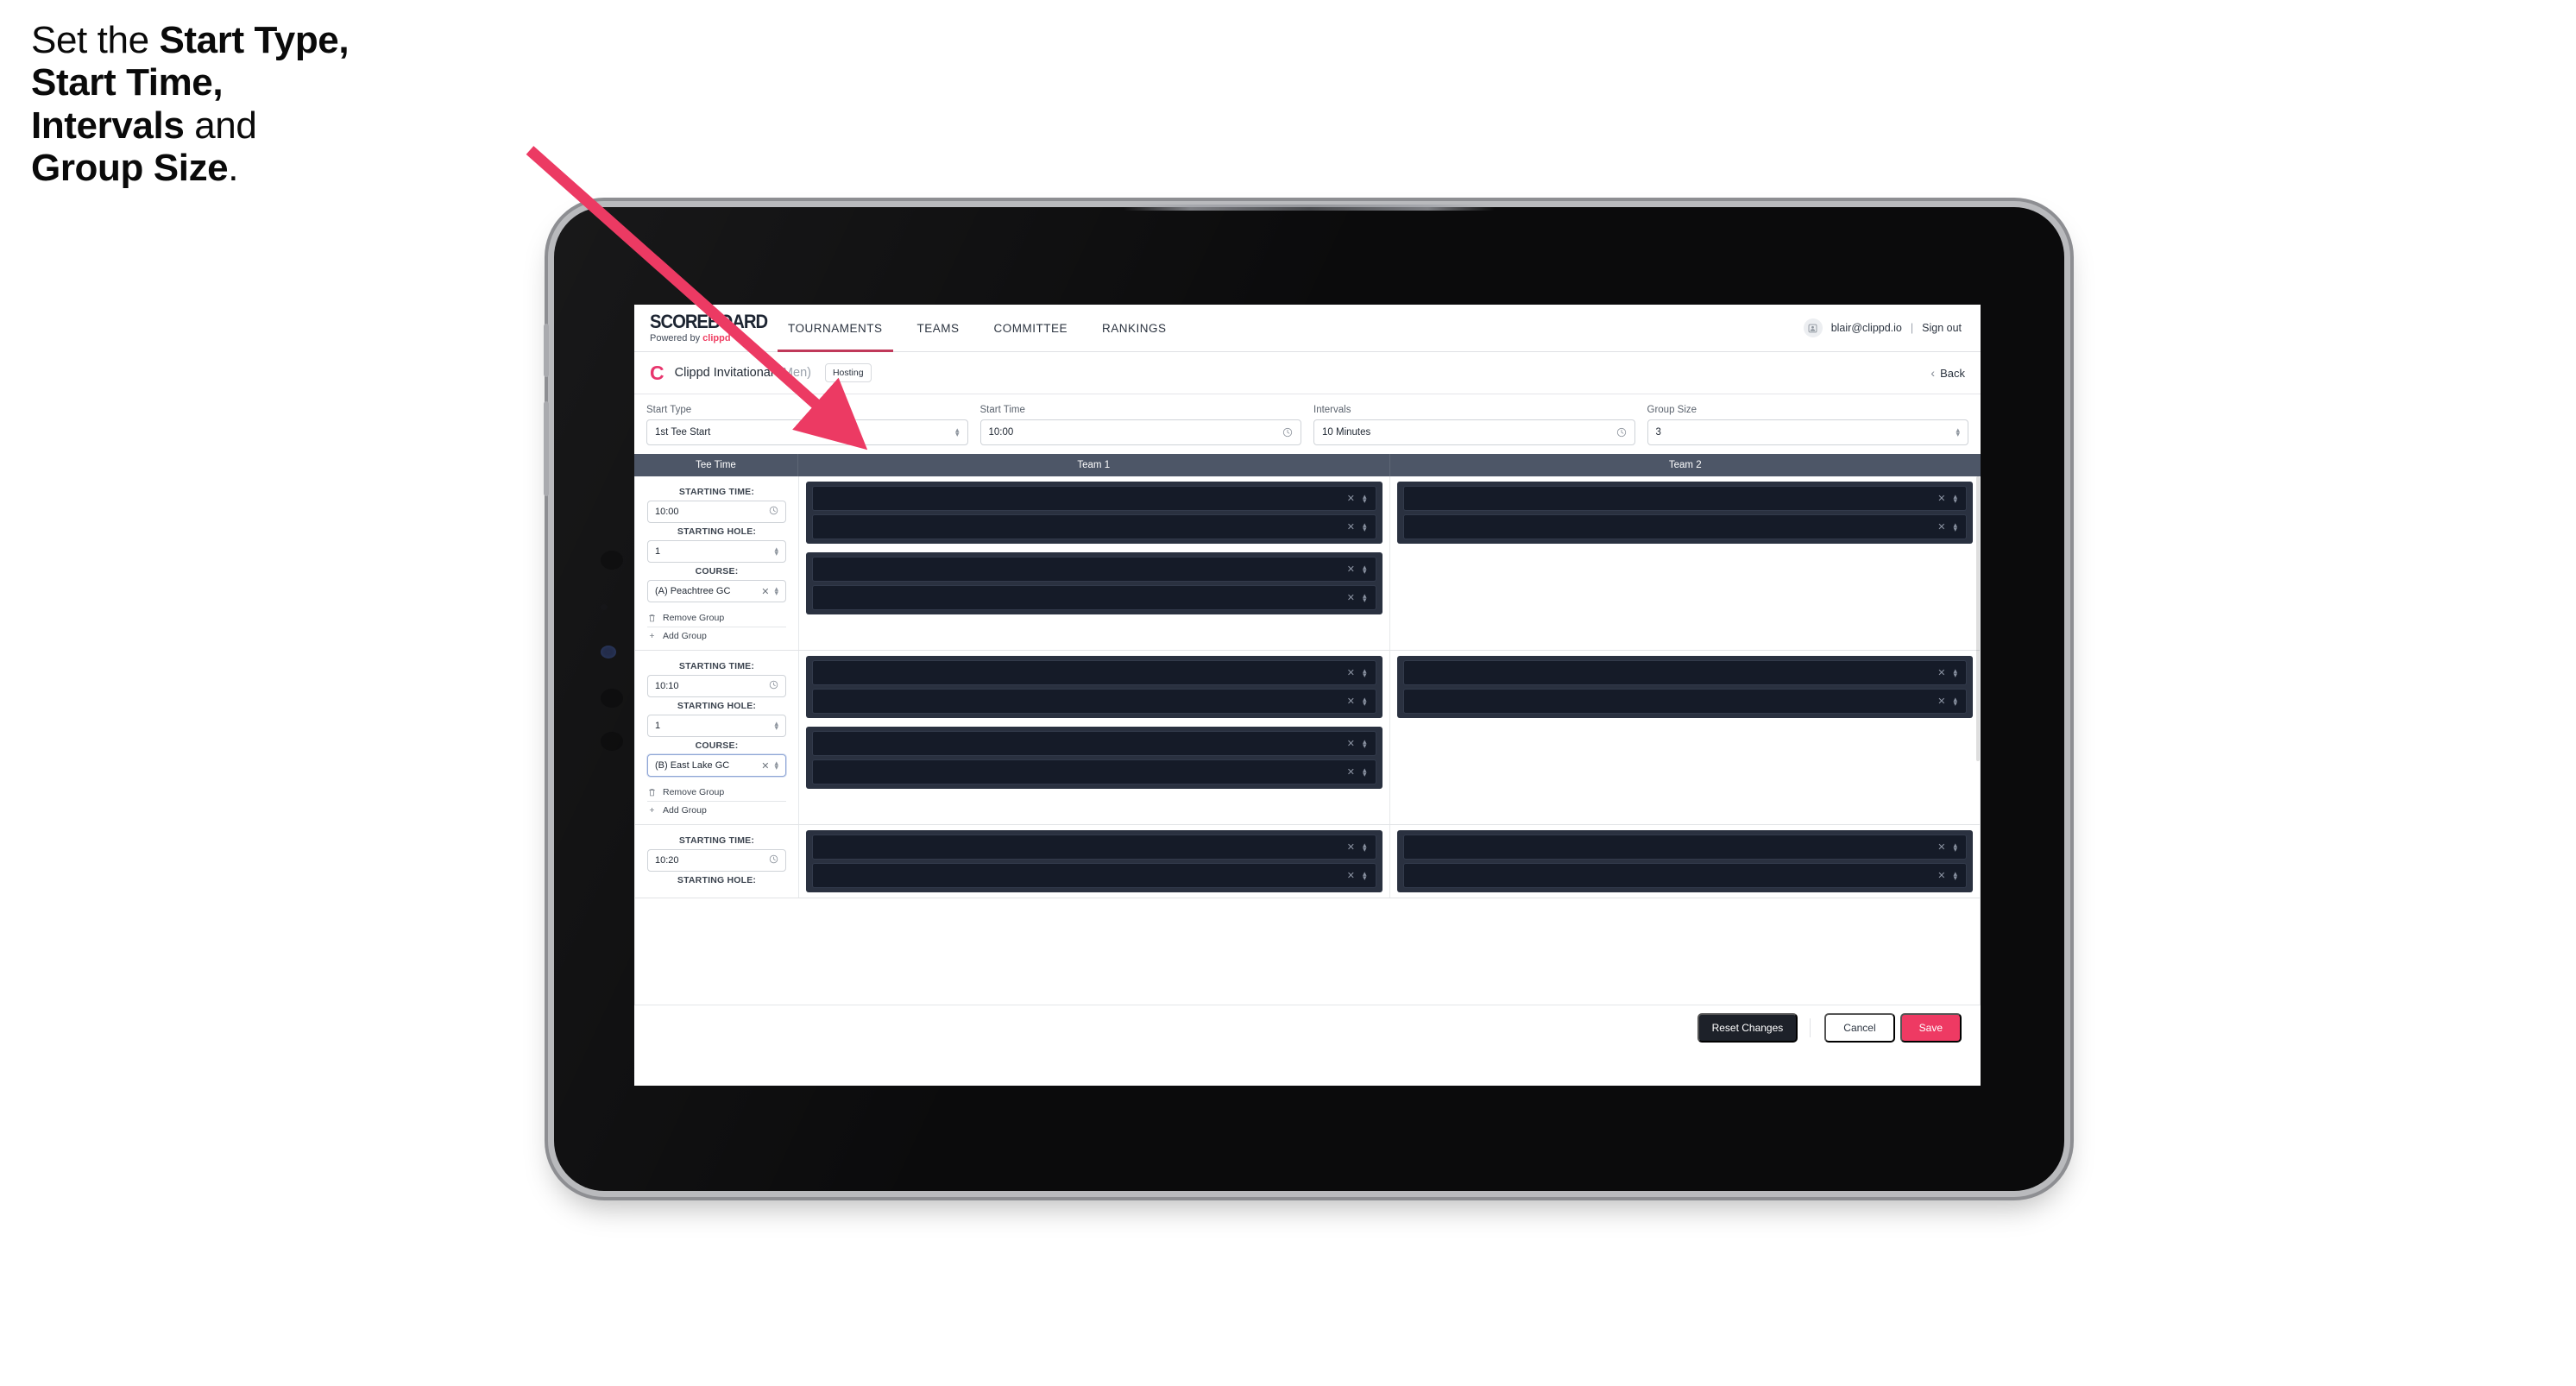 This screenshot has width=2576, height=1386. I want to click on team-1-cell: ✕ ▴ ▾ ✕ ▴ ▾, so click(1094, 862).